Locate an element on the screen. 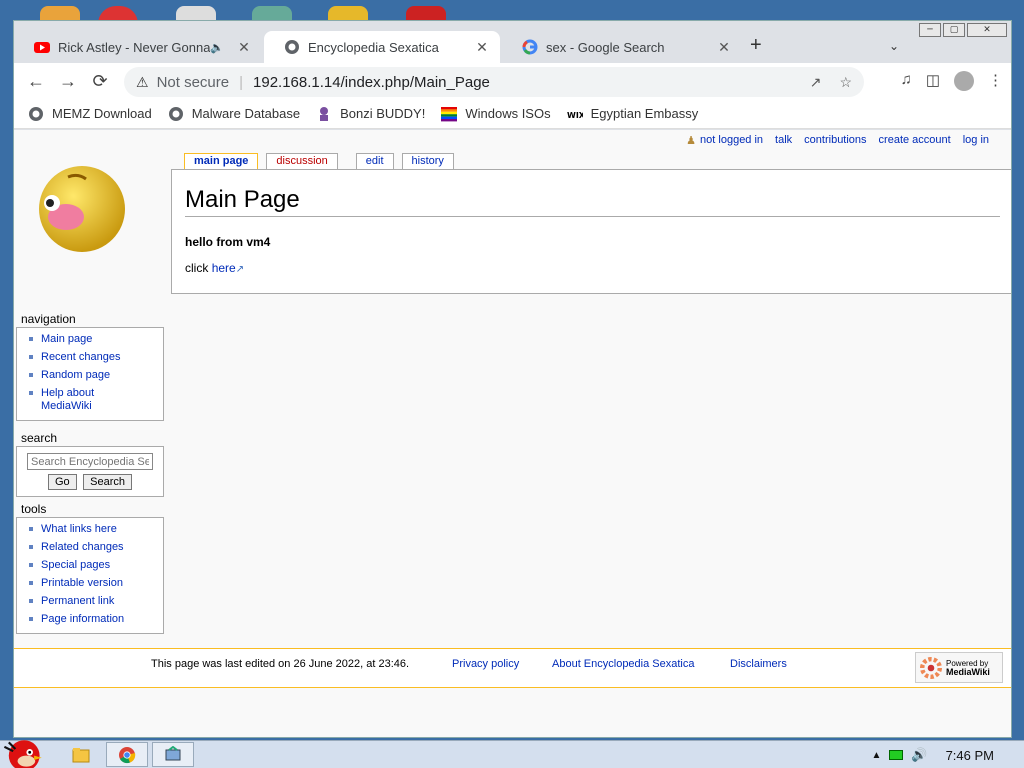  privacy-policy-link: Privacy policy is located at coordinates (485, 664).